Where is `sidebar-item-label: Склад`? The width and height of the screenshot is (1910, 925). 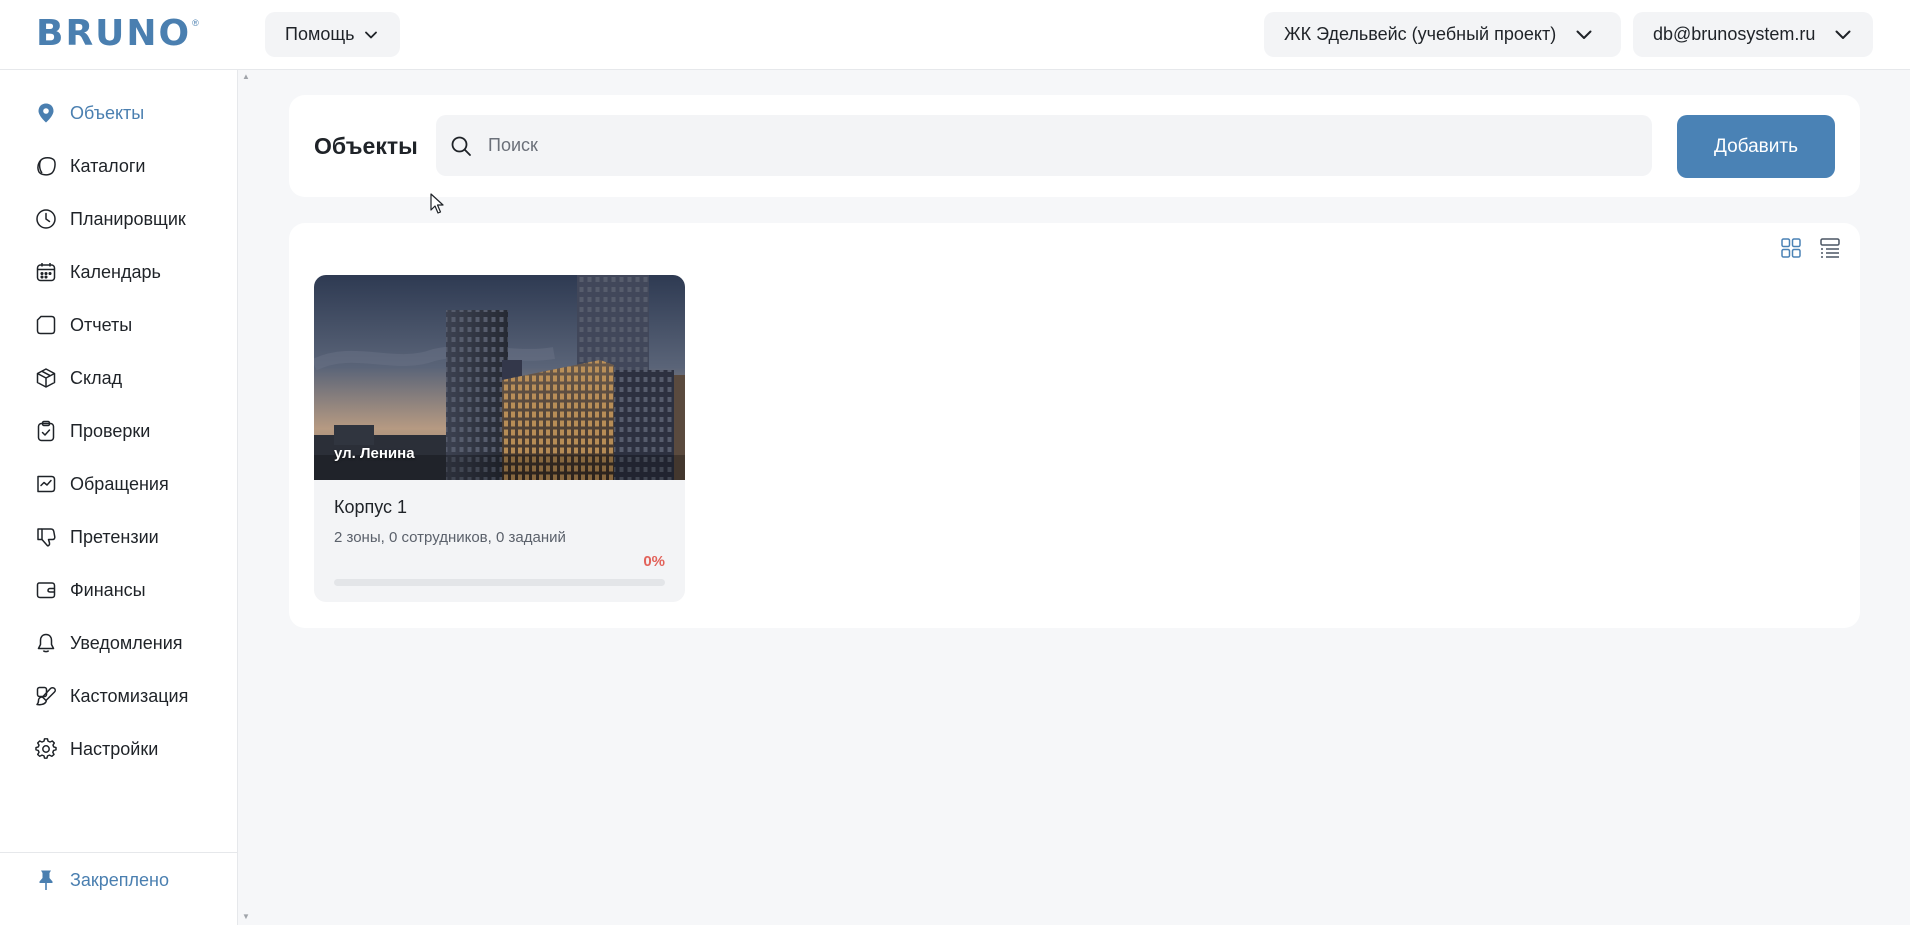
sidebar-item-label: Склад is located at coordinates (96, 377).